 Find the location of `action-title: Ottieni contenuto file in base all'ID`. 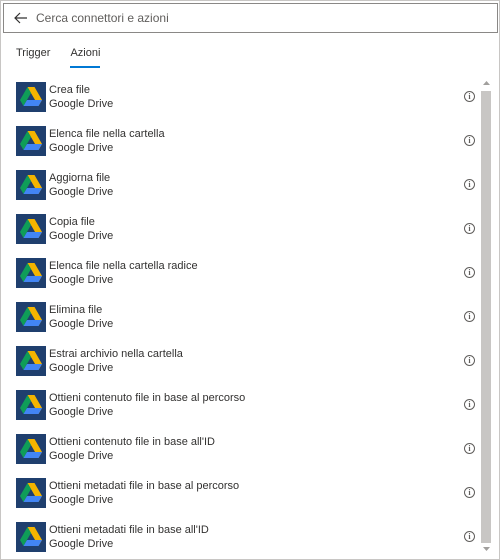

action-title: Ottieni contenuto file in base all'ID is located at coordinates (132, 442).